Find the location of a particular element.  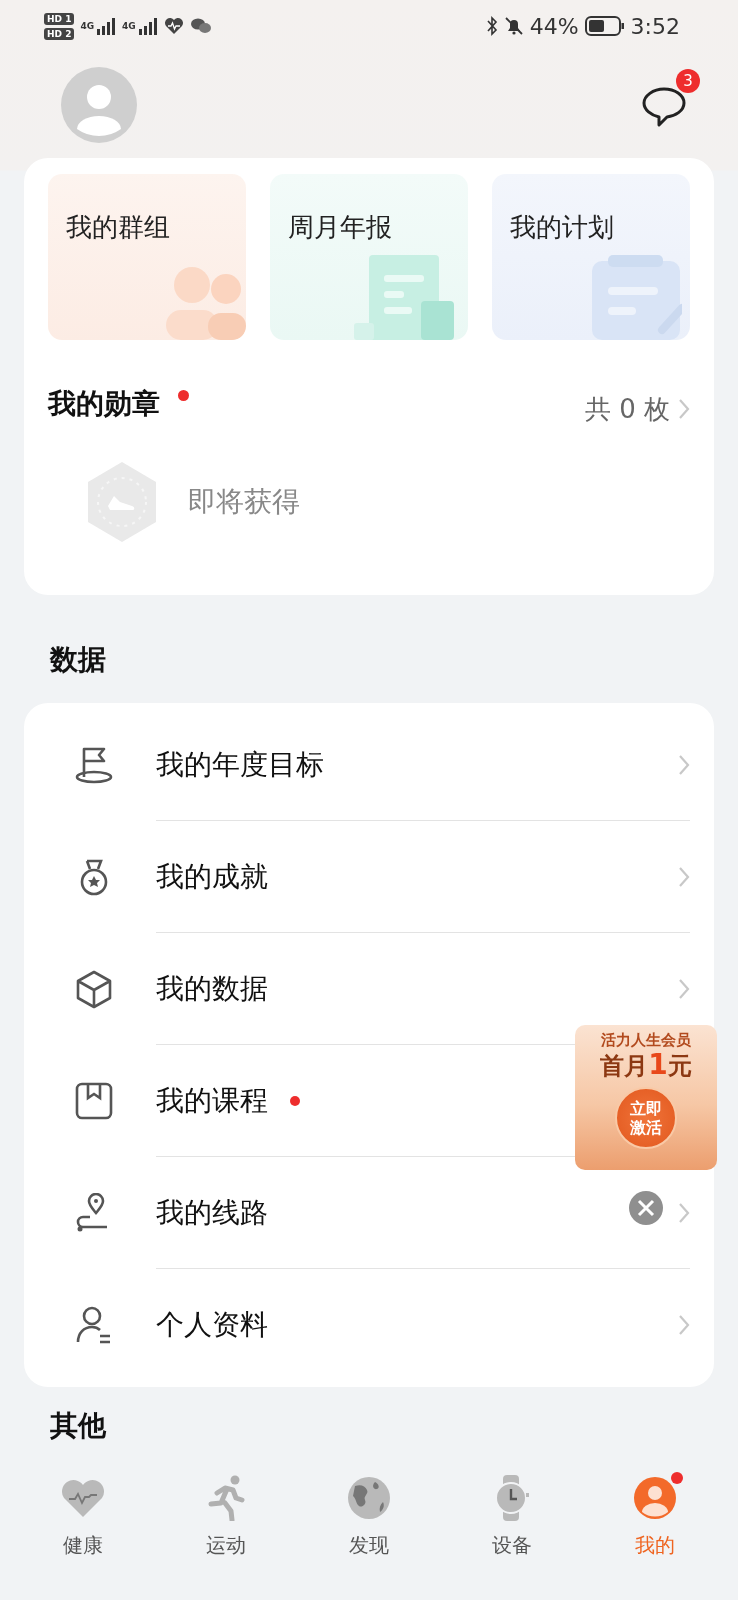

shortcut-tile: 周月年报 is located at coordinates (369, 257).